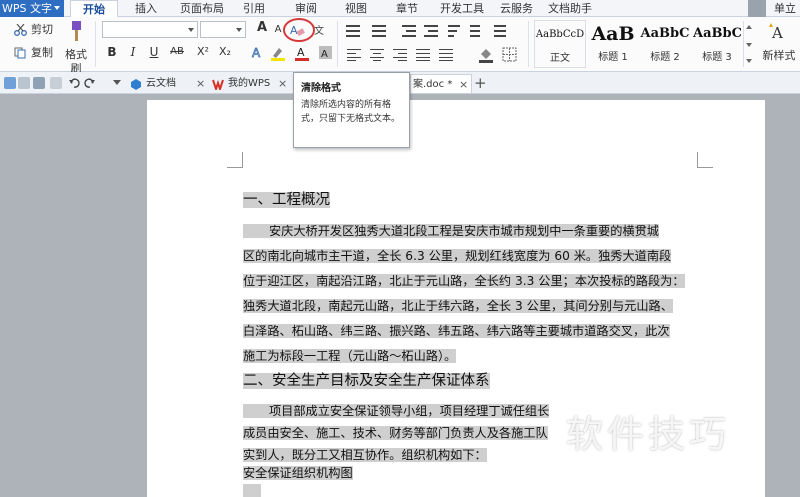 This screenshot has height=497, width=800. I want to click on user-area: 单立, so click(772, 8).